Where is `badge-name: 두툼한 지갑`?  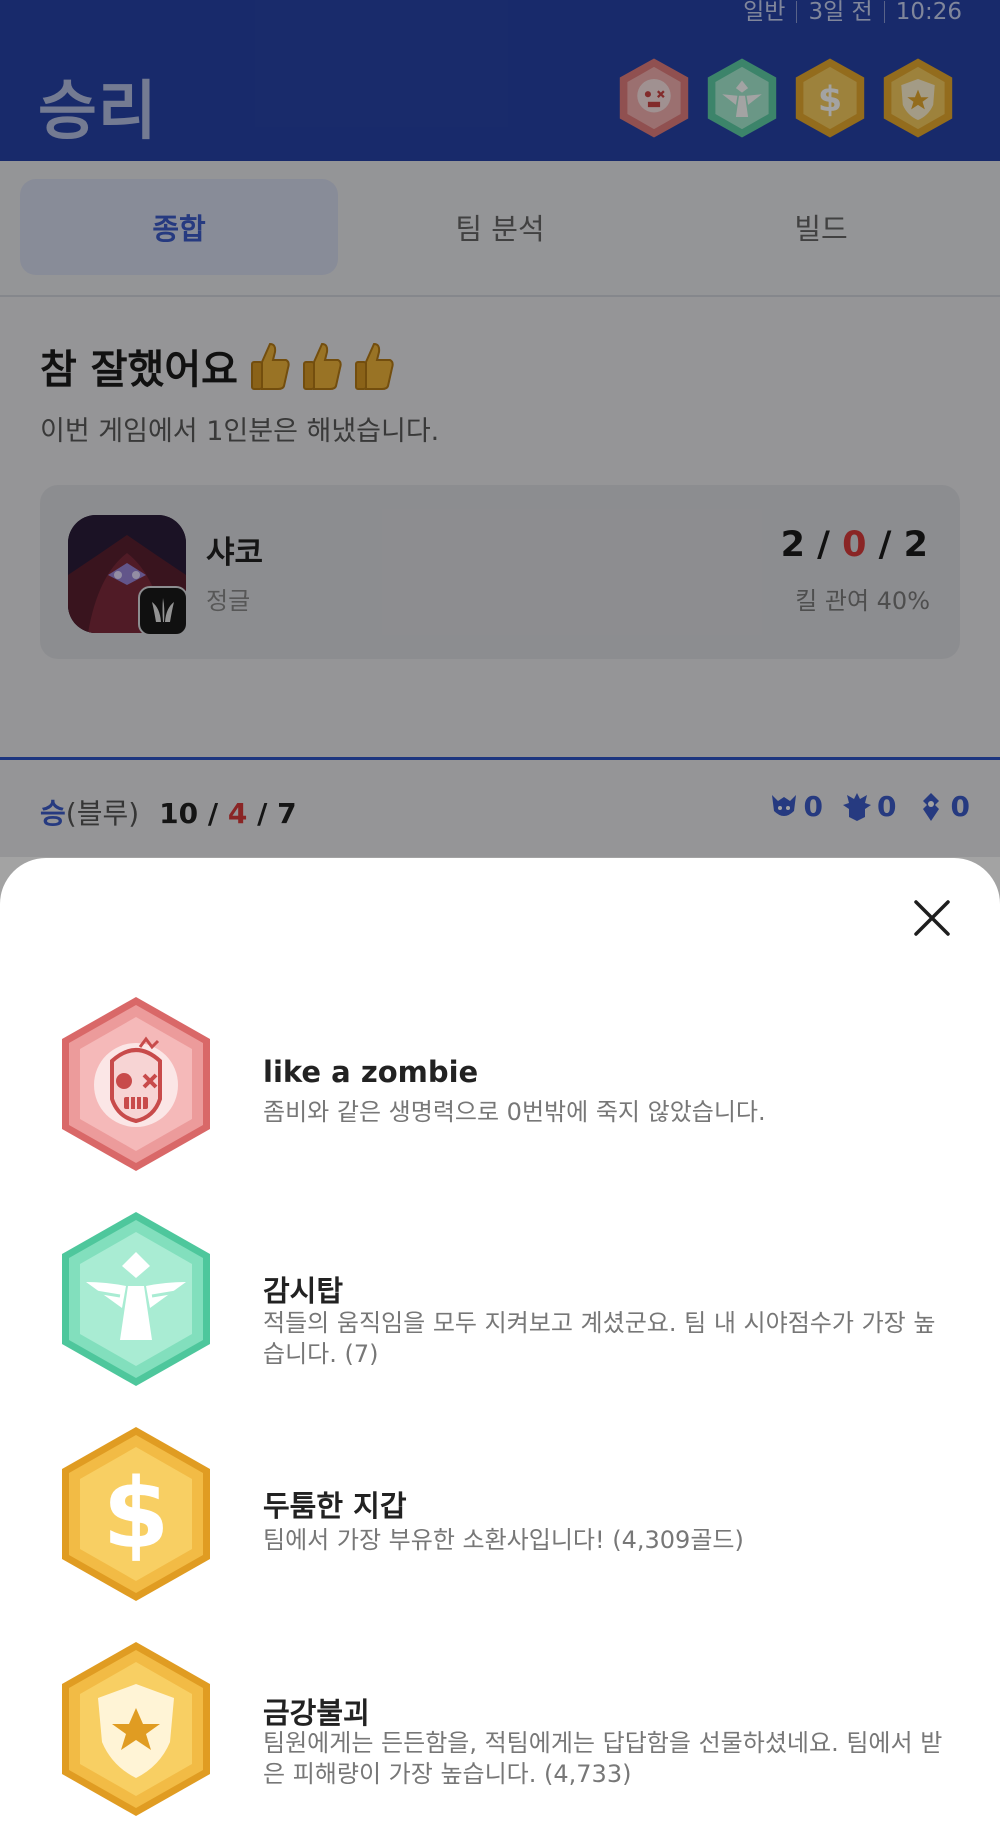
badge-name: 두툼한 지갑 is located at coordinates (335, 1506).